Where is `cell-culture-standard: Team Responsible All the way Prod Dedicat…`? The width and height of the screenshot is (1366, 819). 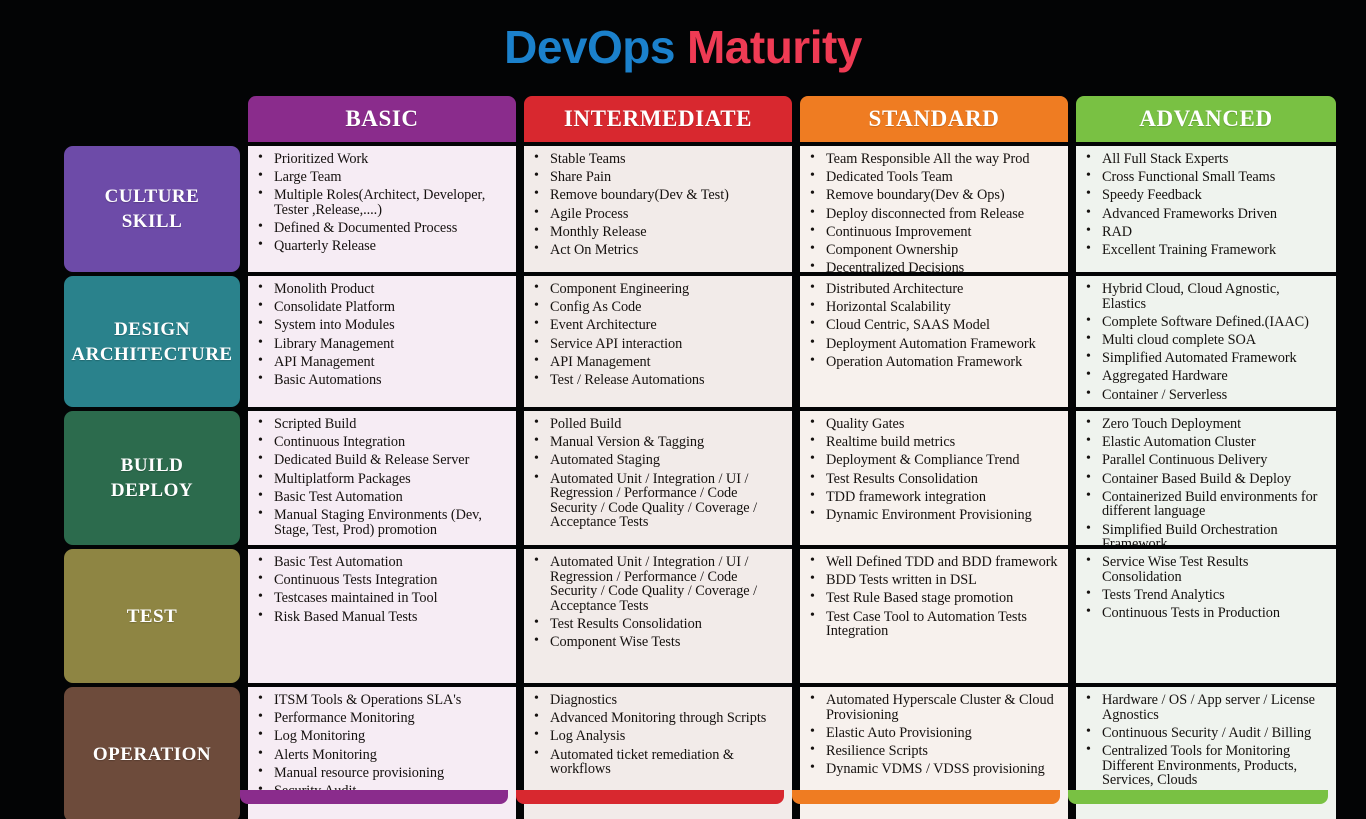
cell-culture-standard: Team Responsible All the way Prod Dedicat… is located at coordinates (934, 209).